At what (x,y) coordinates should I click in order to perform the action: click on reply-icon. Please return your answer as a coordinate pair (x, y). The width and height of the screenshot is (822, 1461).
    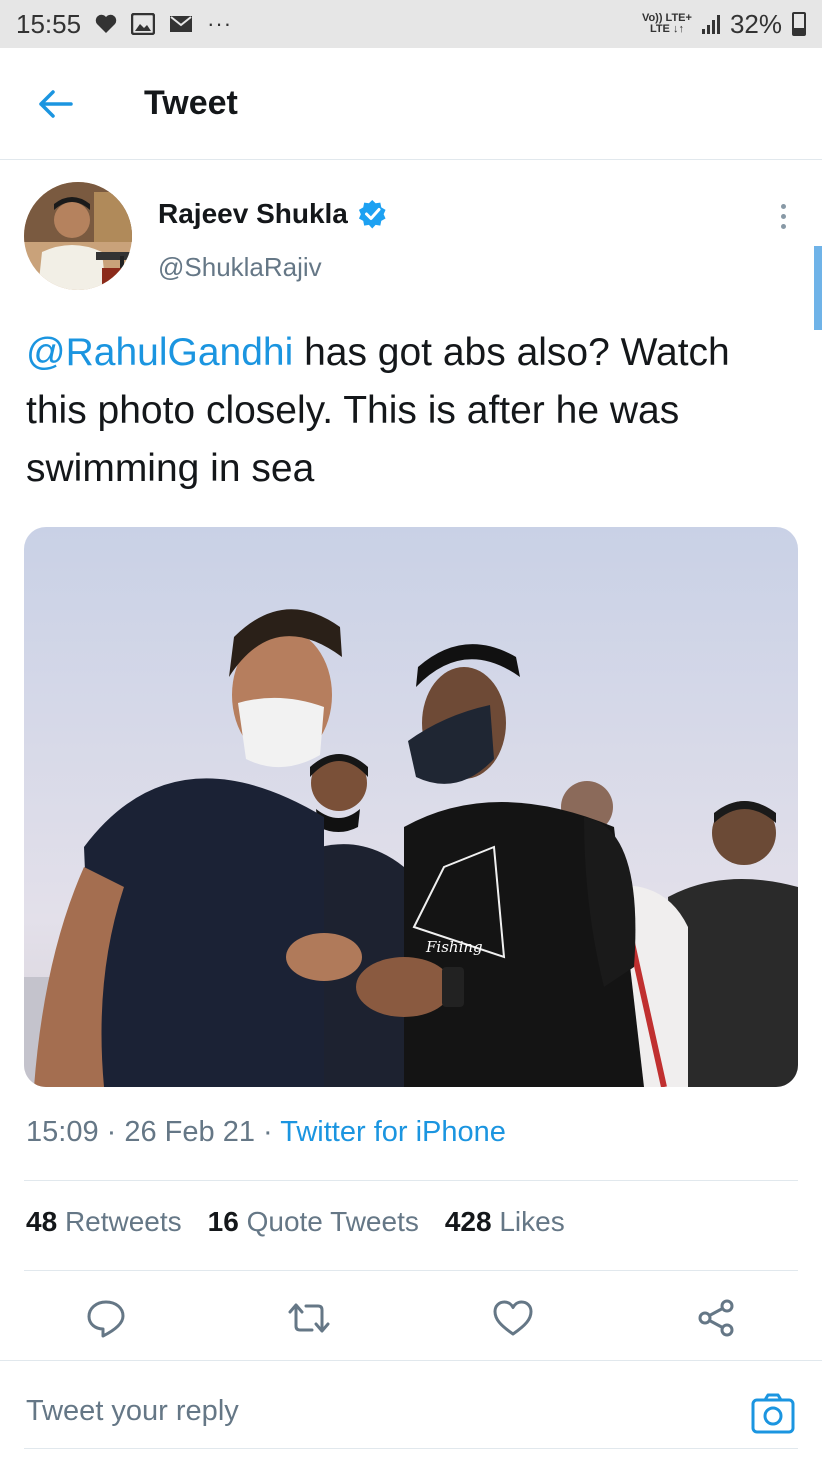
    Looking at the image, I should click on (106, 1319).